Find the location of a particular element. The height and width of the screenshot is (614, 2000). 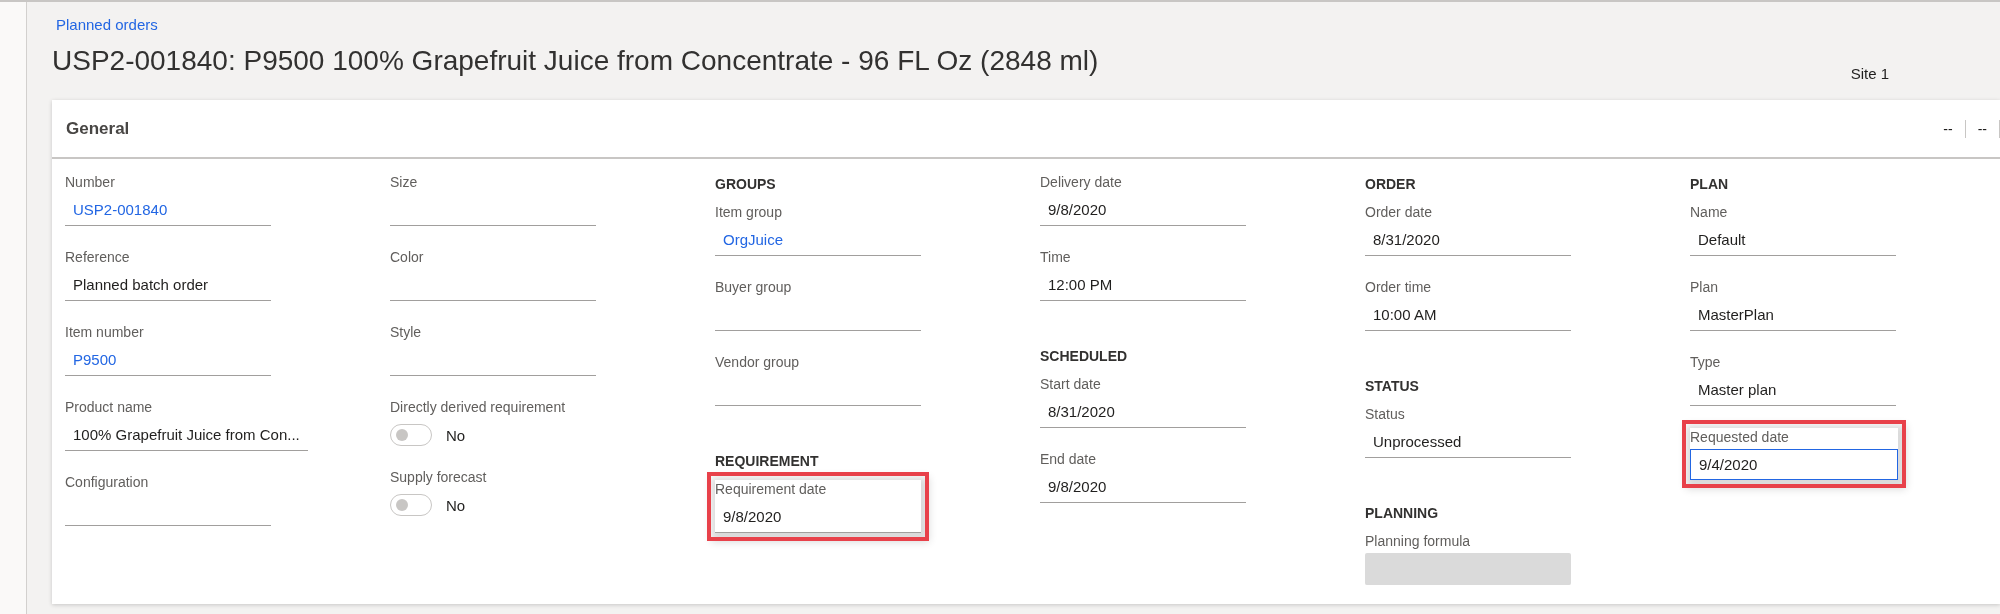

field-label: Style is located at coordinates (406, 332).